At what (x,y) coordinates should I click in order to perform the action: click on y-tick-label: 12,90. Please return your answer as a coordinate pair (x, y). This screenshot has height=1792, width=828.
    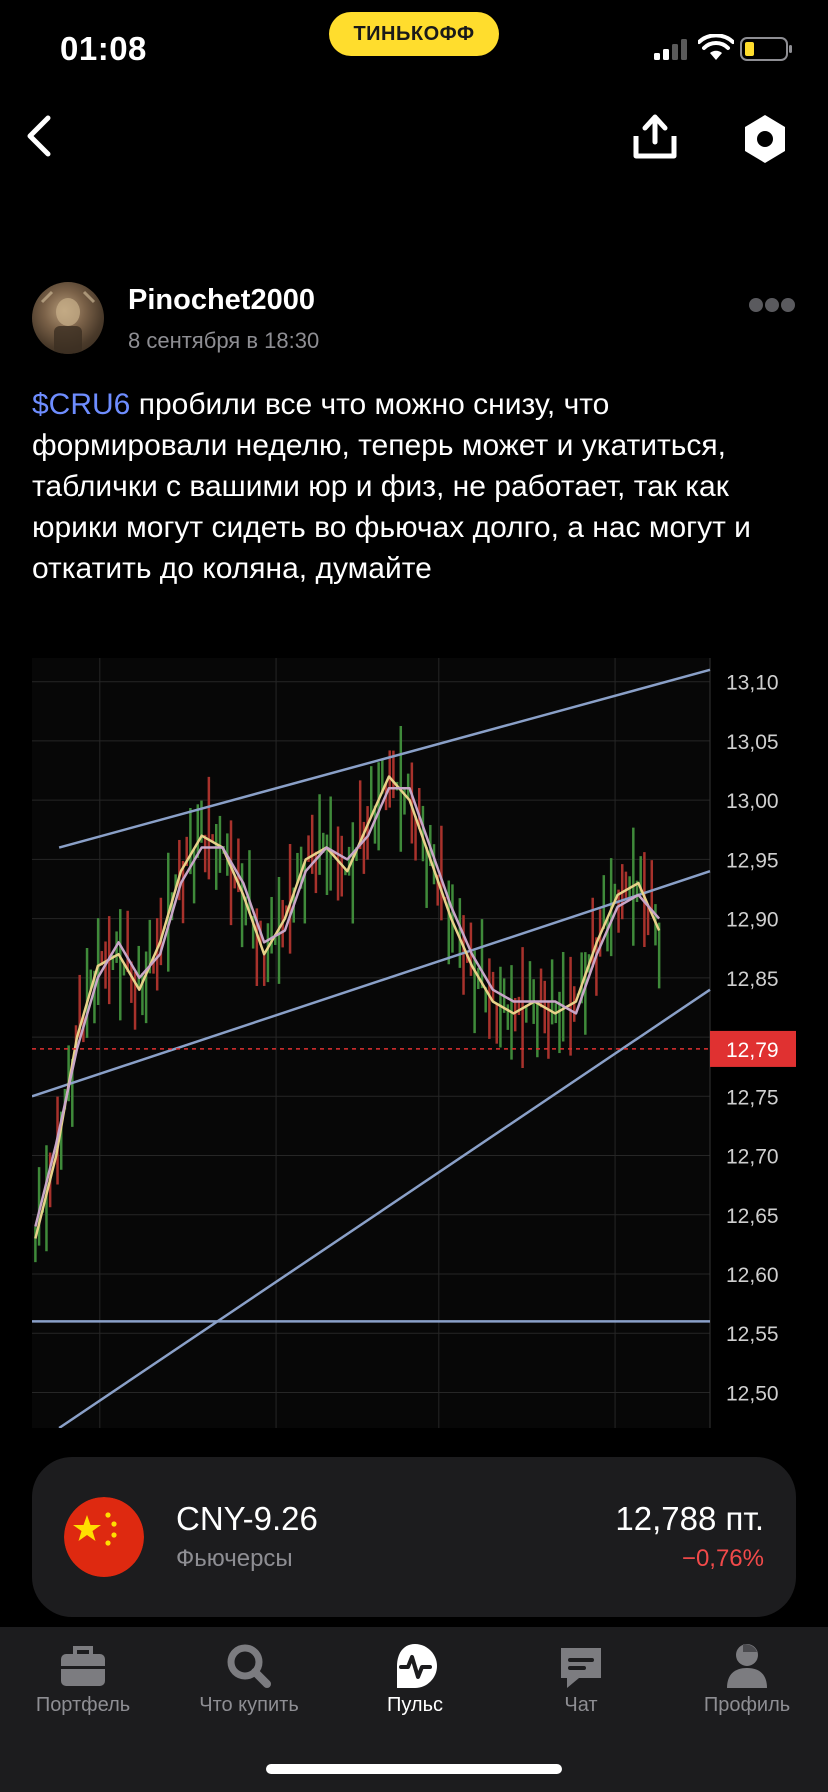
    Looking at the image, I should click on (752, 920).